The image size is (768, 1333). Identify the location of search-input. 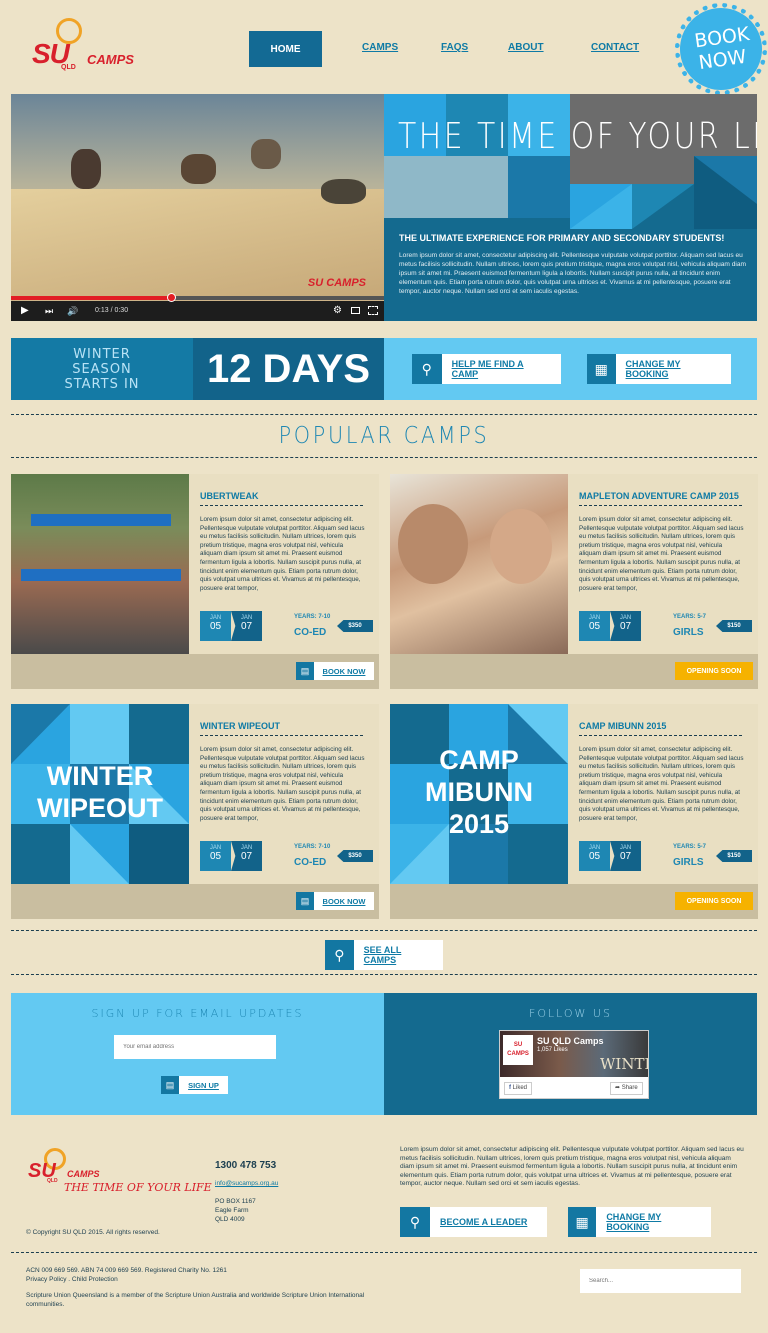
(660, 1281).